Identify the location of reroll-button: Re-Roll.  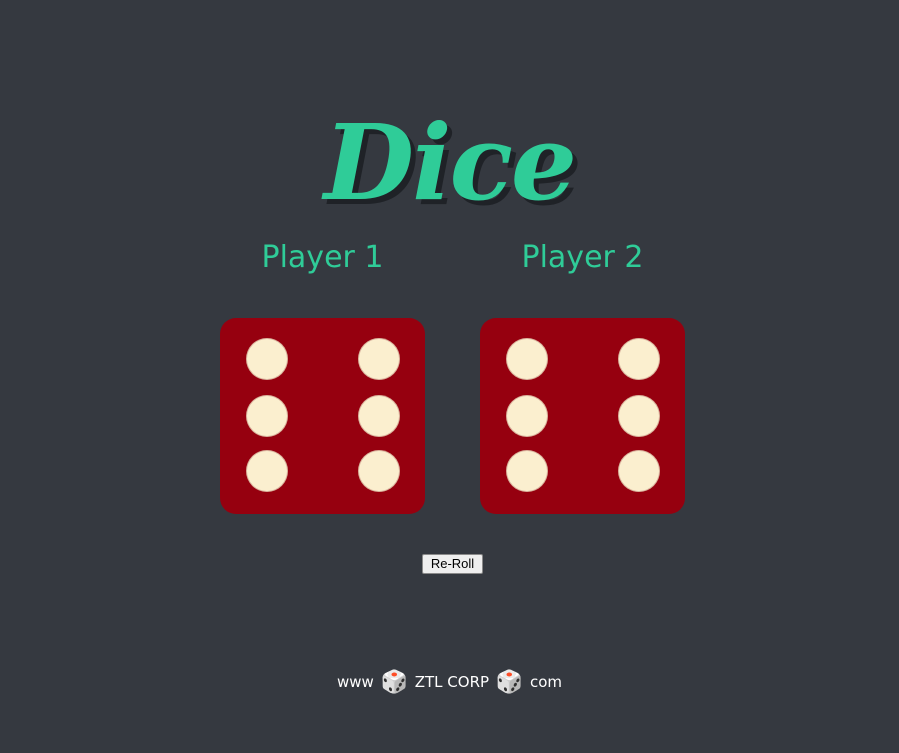
(452, 564).